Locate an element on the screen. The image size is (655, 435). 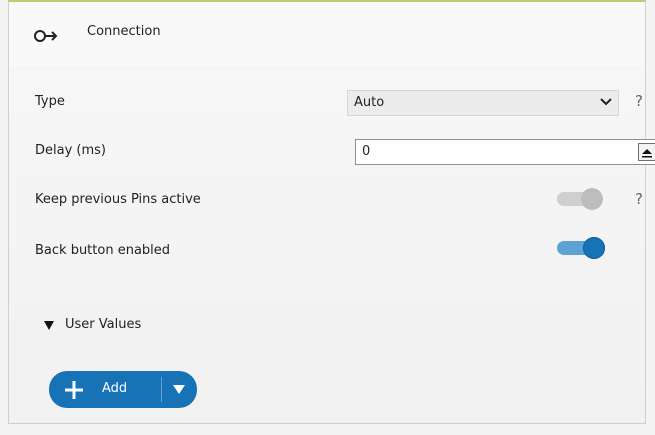
add-button-group: Add is located at coordinates (123, 389).